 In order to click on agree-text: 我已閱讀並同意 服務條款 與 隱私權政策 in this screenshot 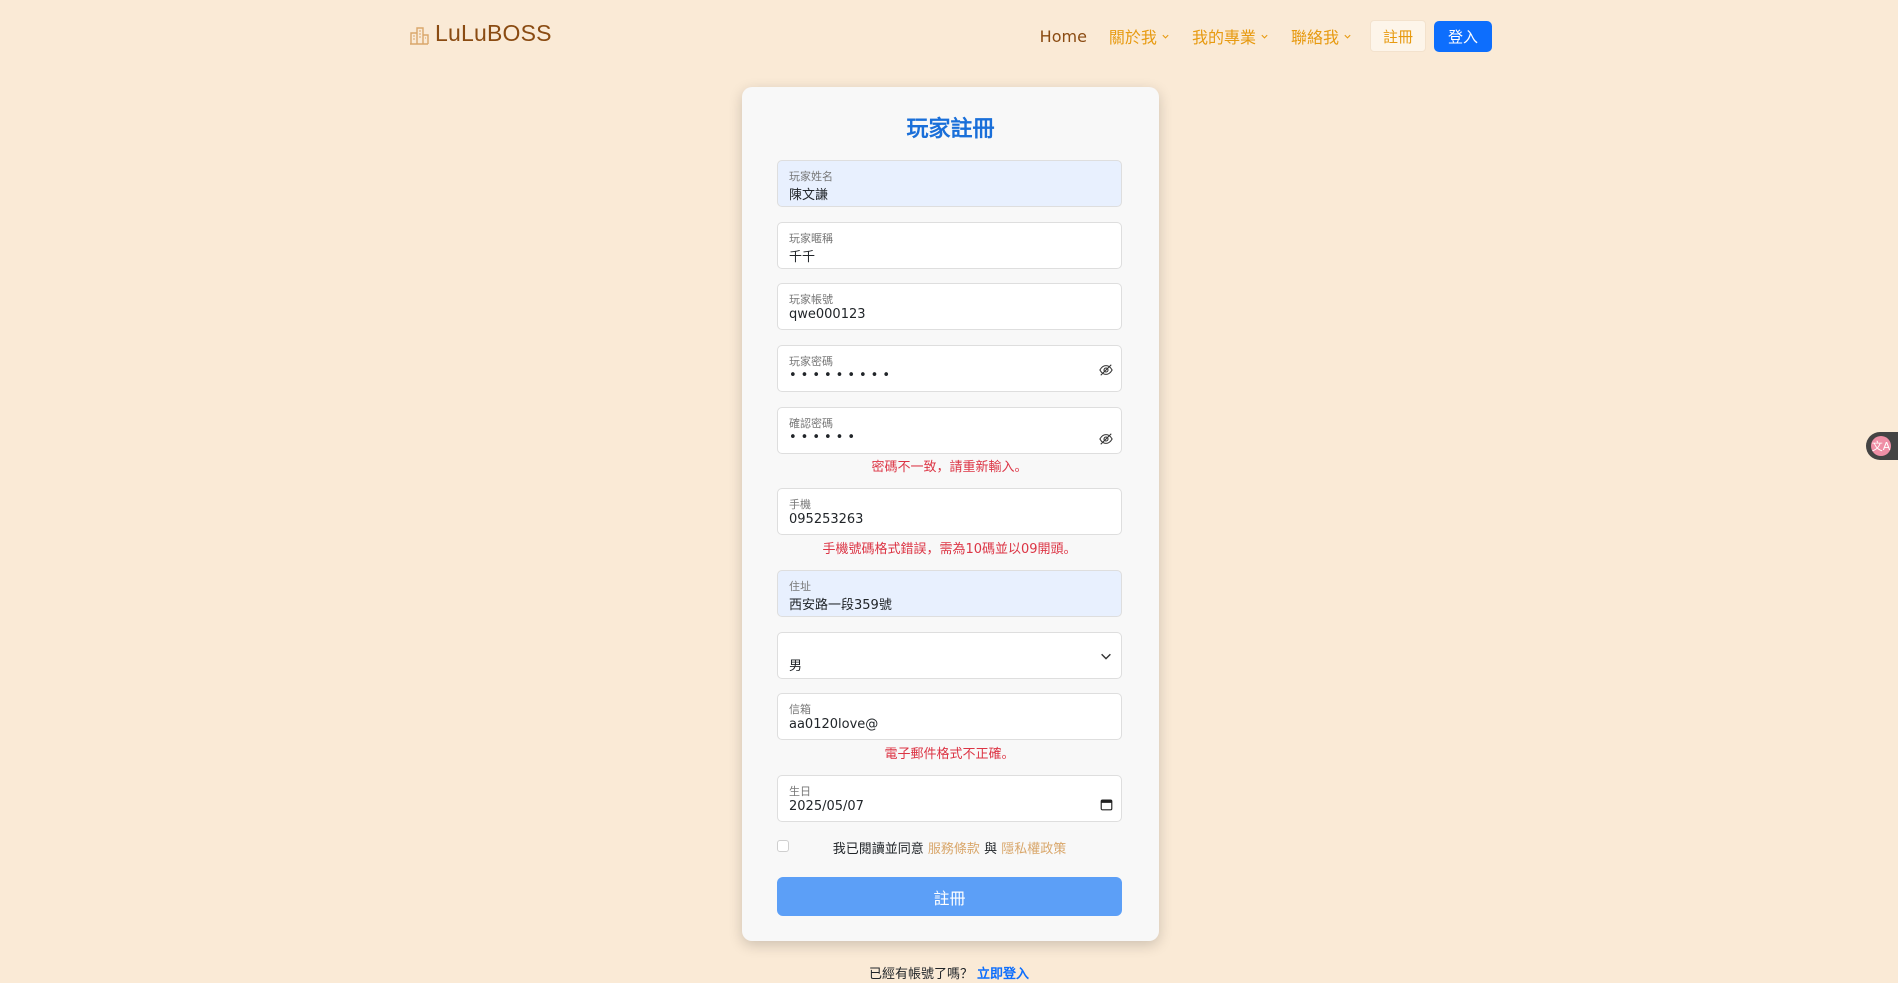, I will do `click(949, 847)`.